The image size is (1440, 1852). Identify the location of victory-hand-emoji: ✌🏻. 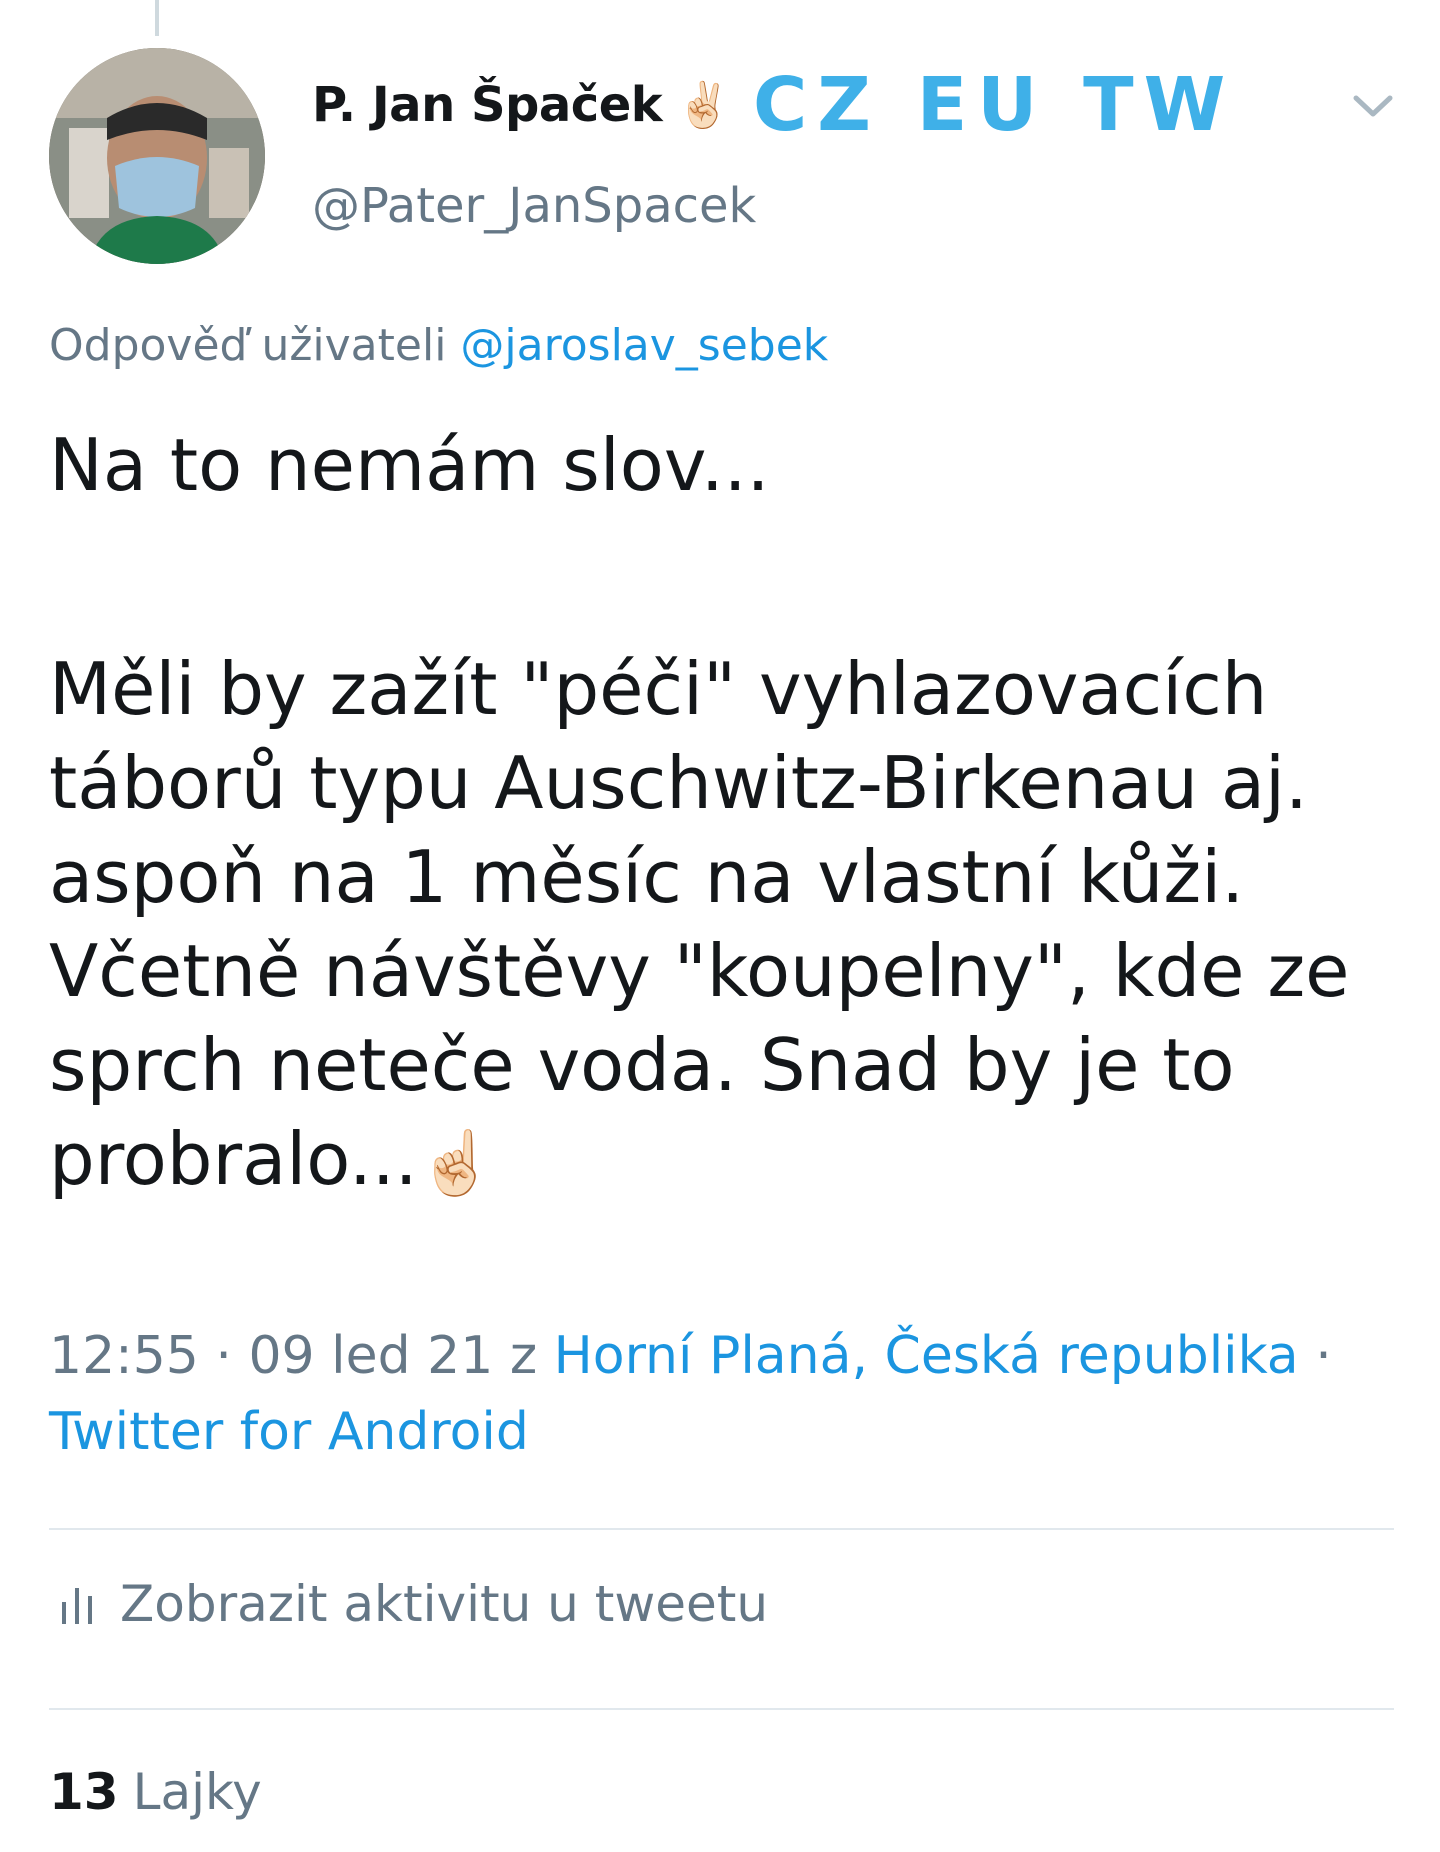
(703, 105).